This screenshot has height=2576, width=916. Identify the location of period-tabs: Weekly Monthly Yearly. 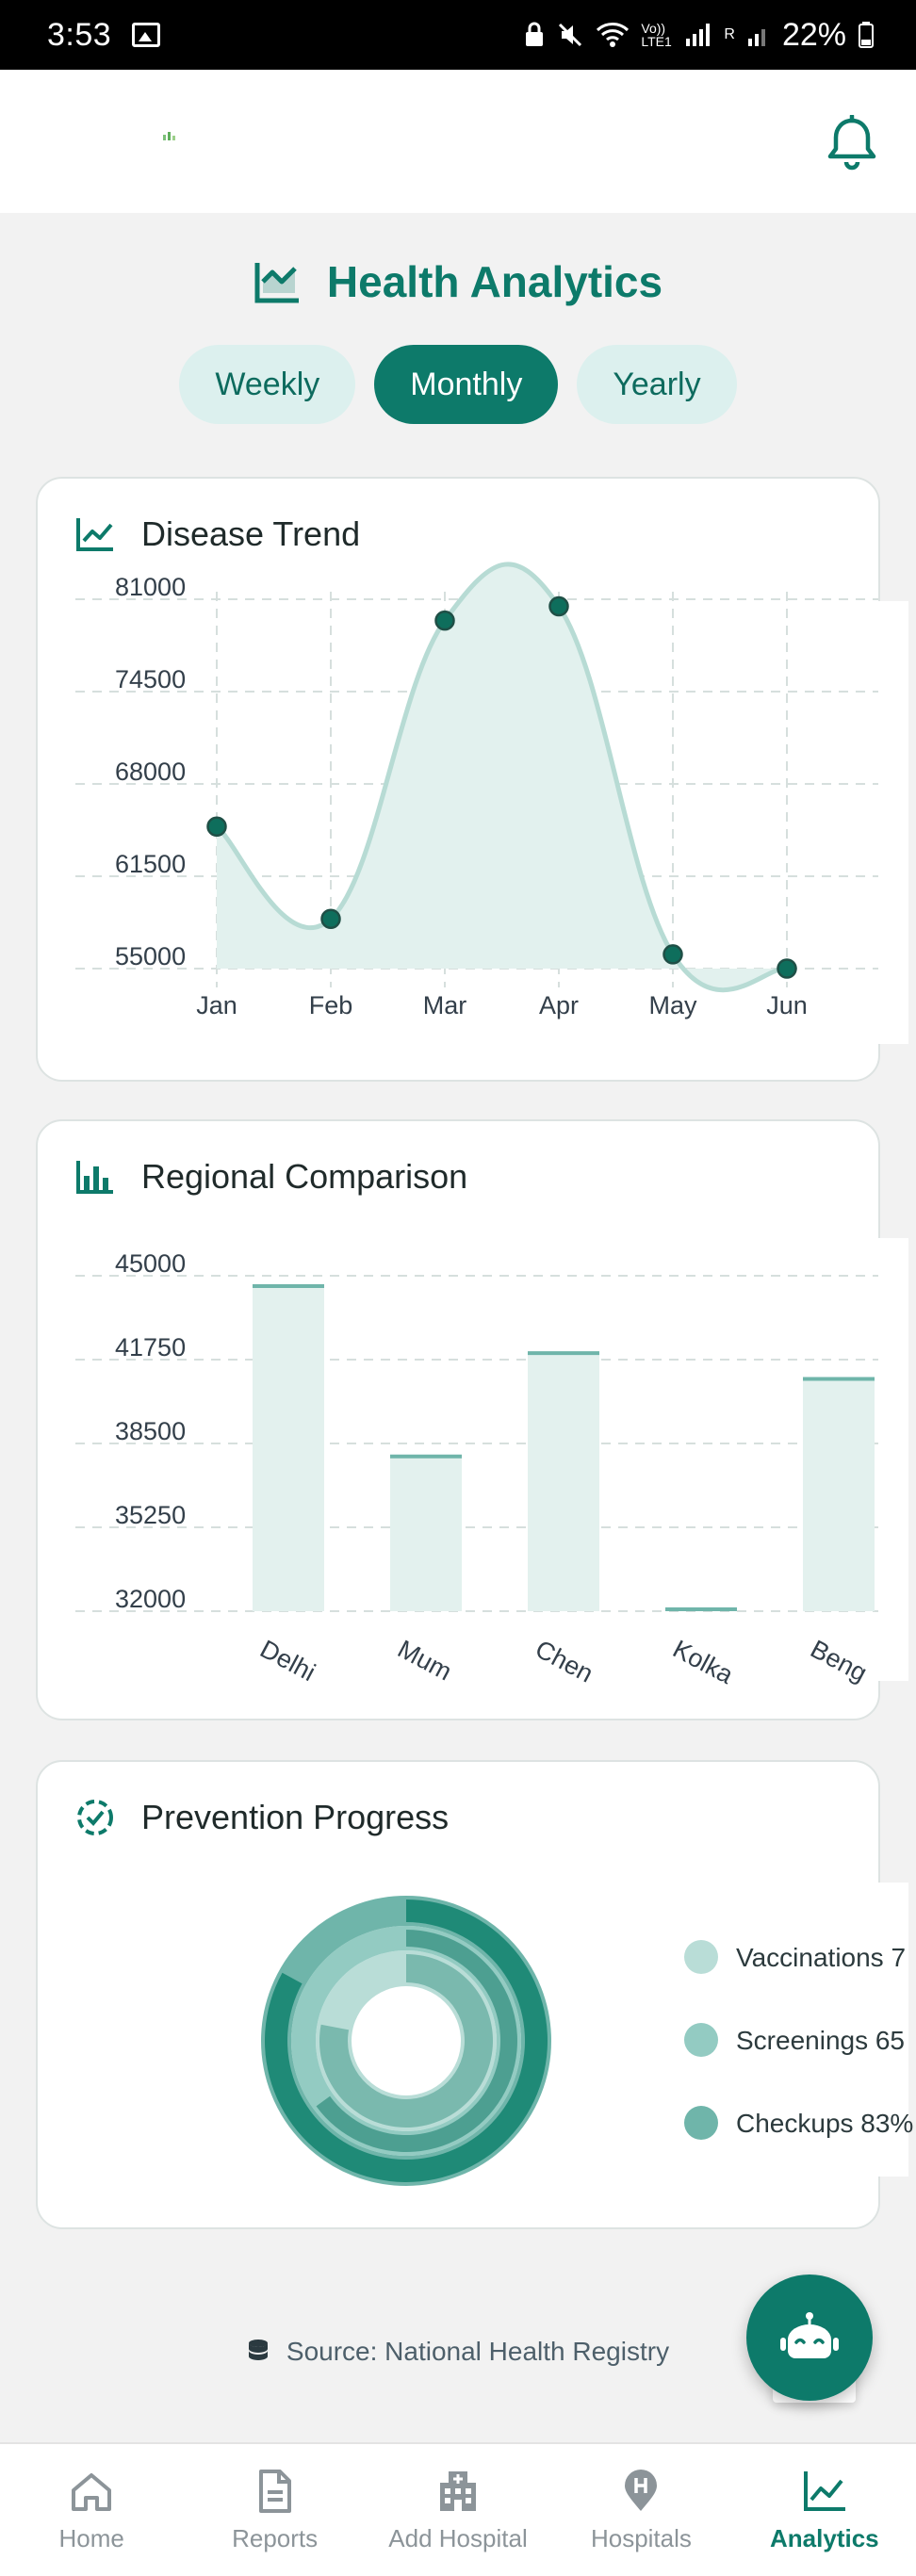
(458, 384).